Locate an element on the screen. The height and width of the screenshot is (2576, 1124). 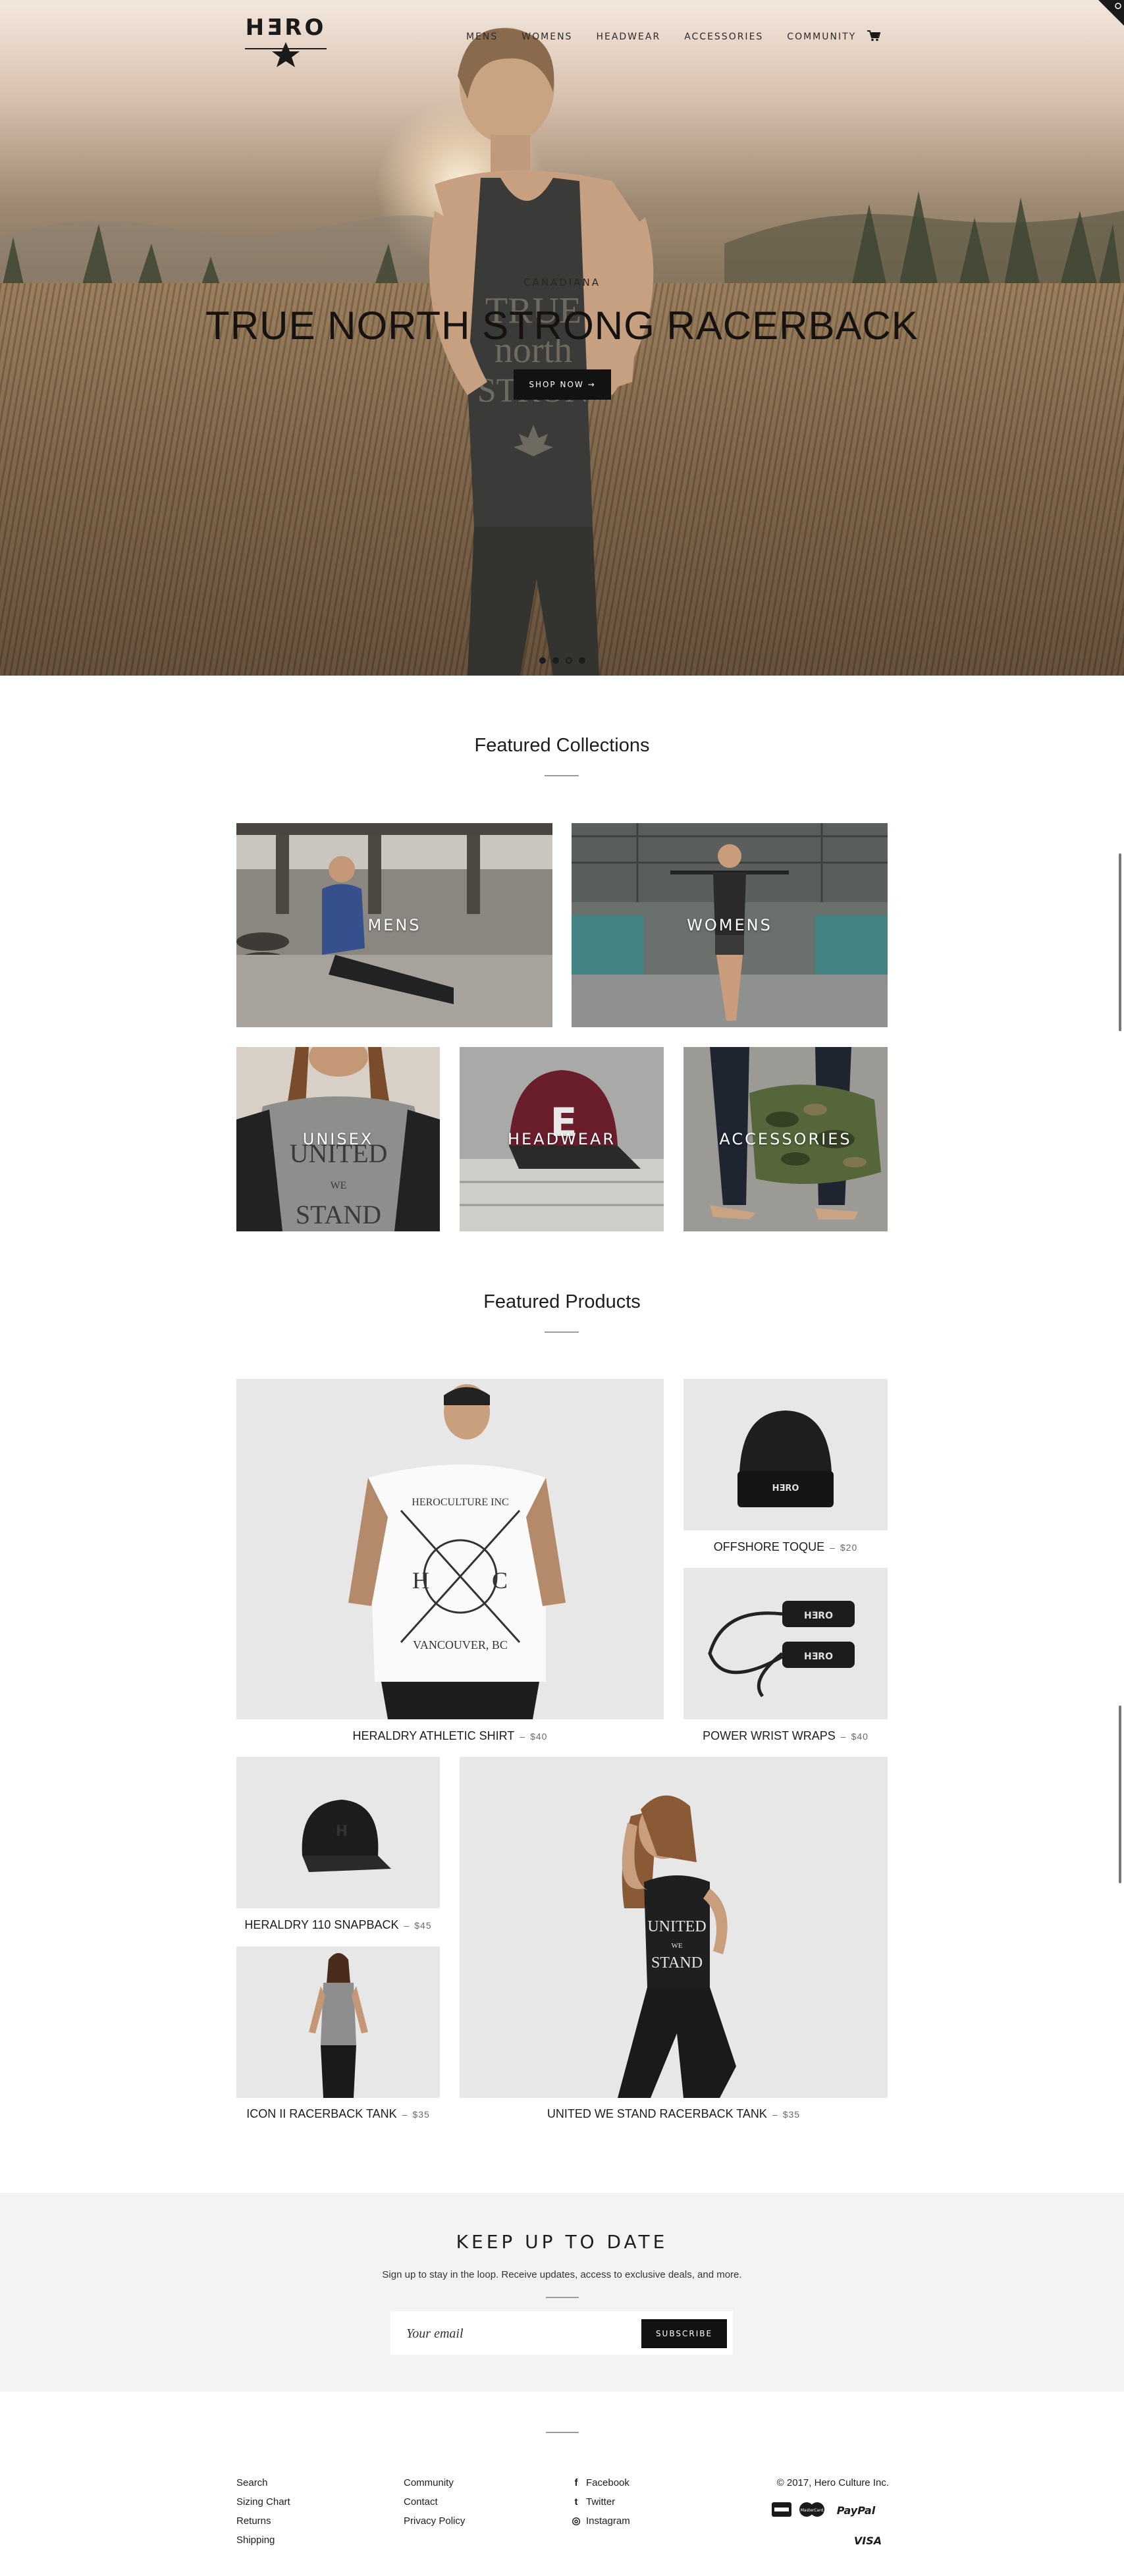
copyright-text: © 2017, Hero Culture Inc. is located at coordinates (832, 2482).